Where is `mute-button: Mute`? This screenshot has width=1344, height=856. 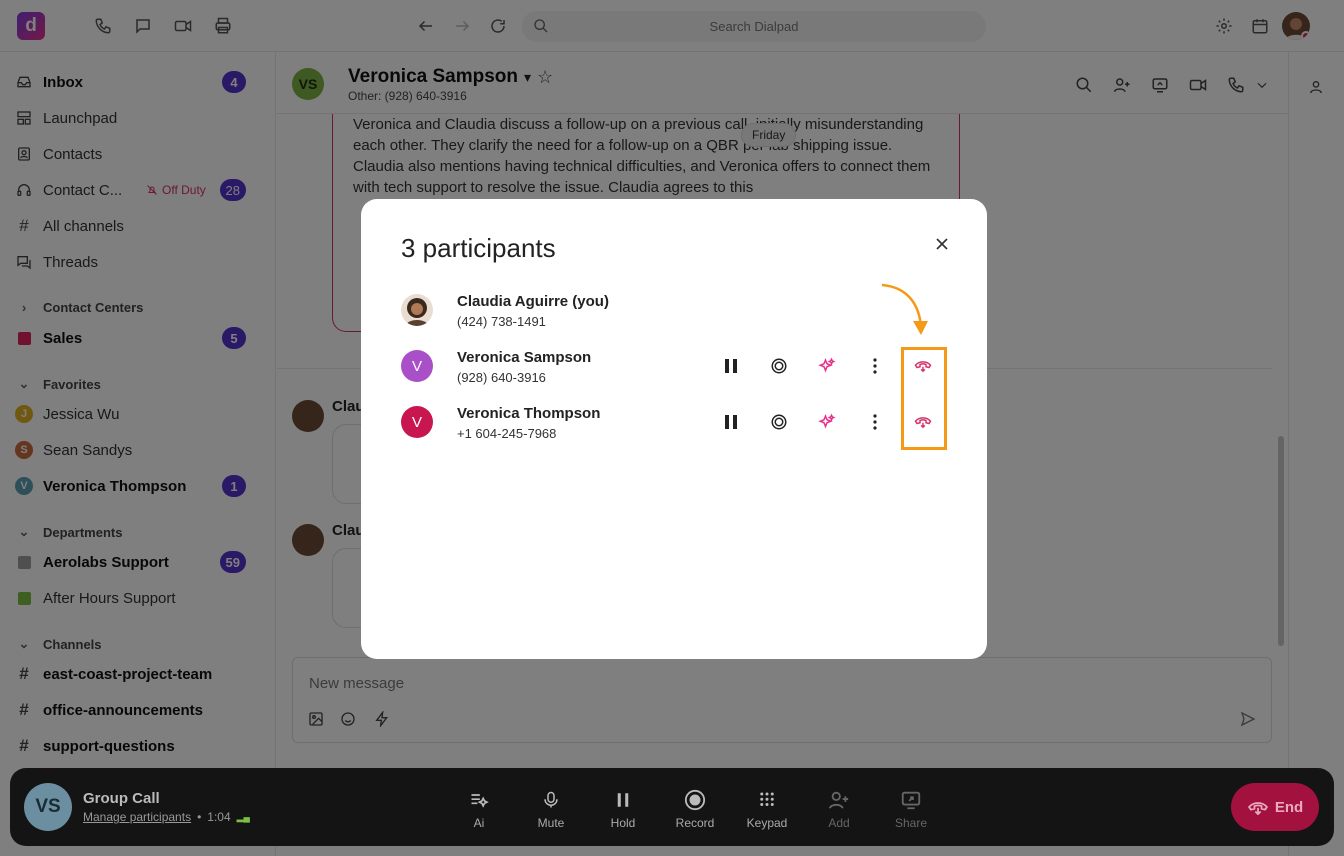
mute-button: Mute is located at coordinates (551, 809).